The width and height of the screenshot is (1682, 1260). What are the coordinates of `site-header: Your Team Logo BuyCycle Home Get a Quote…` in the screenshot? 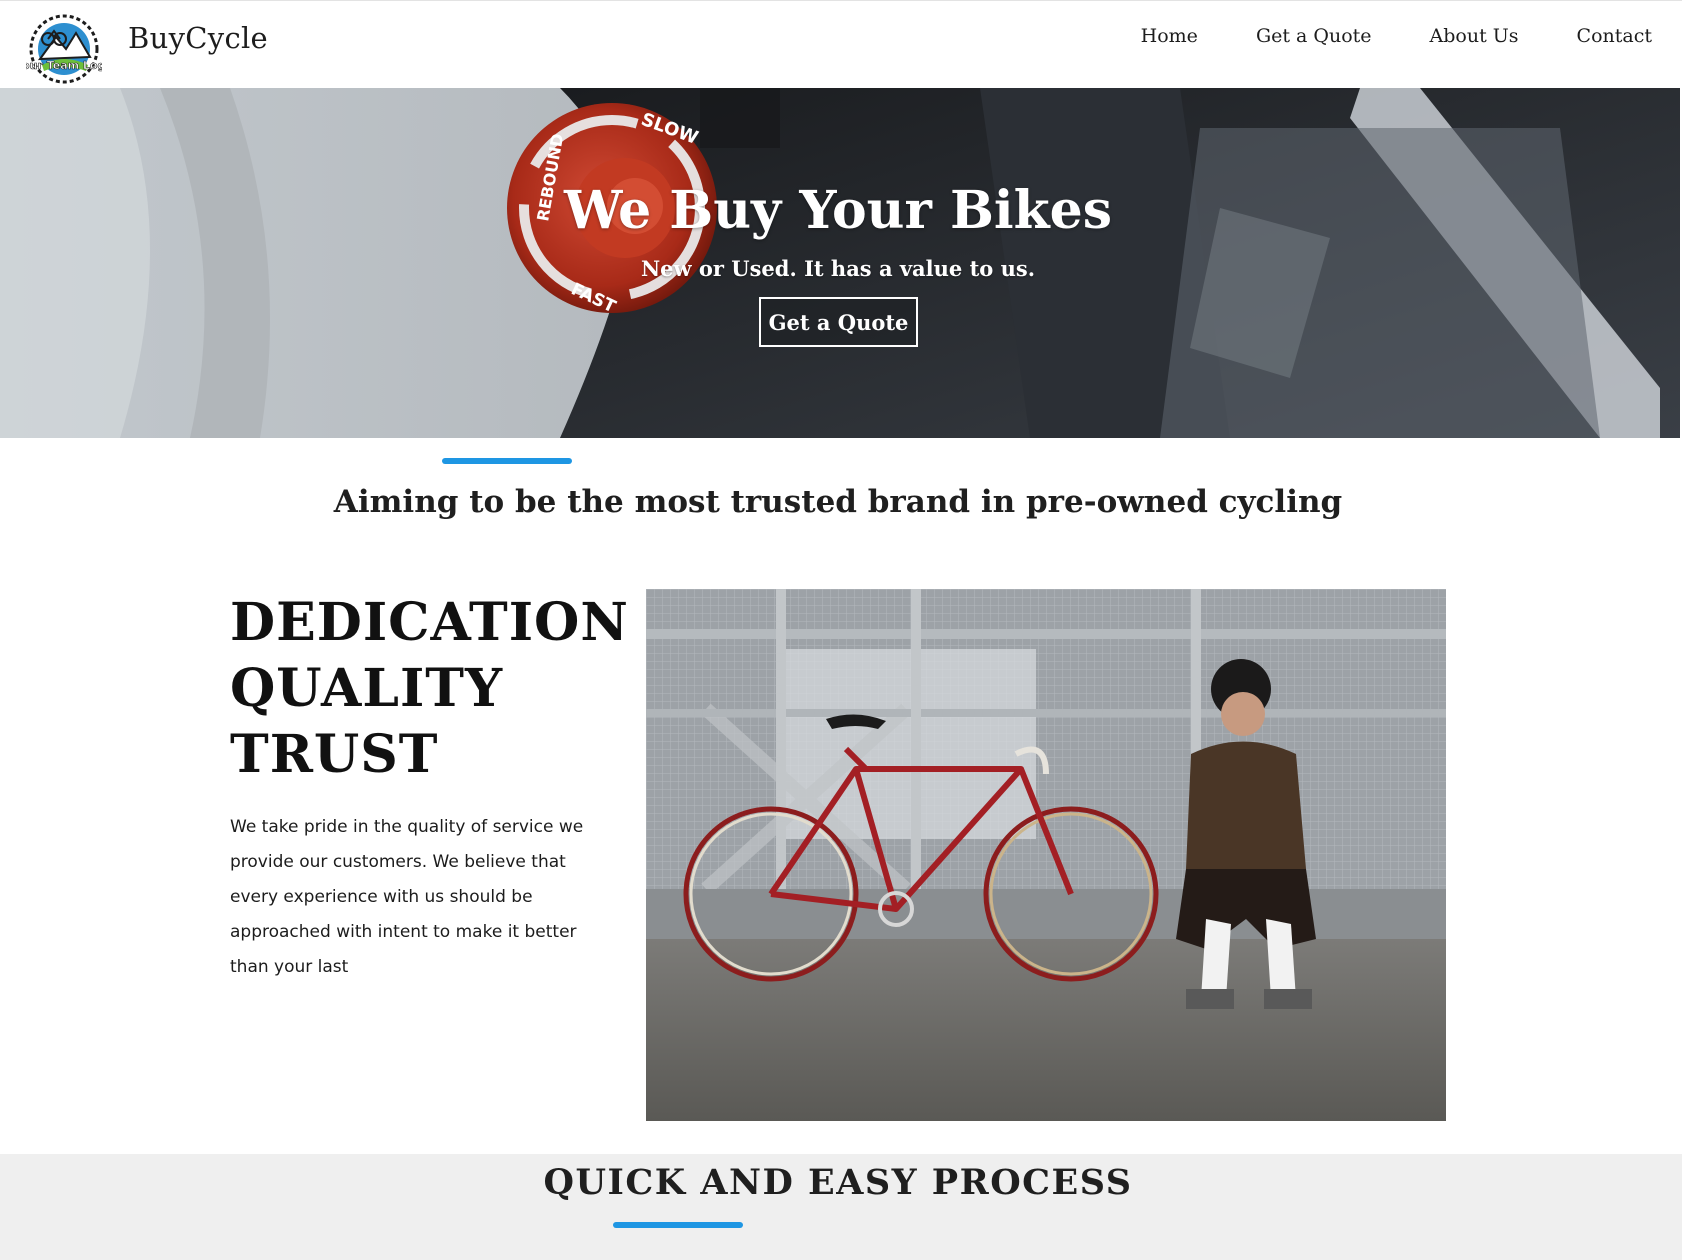 It's located at (841, 44).